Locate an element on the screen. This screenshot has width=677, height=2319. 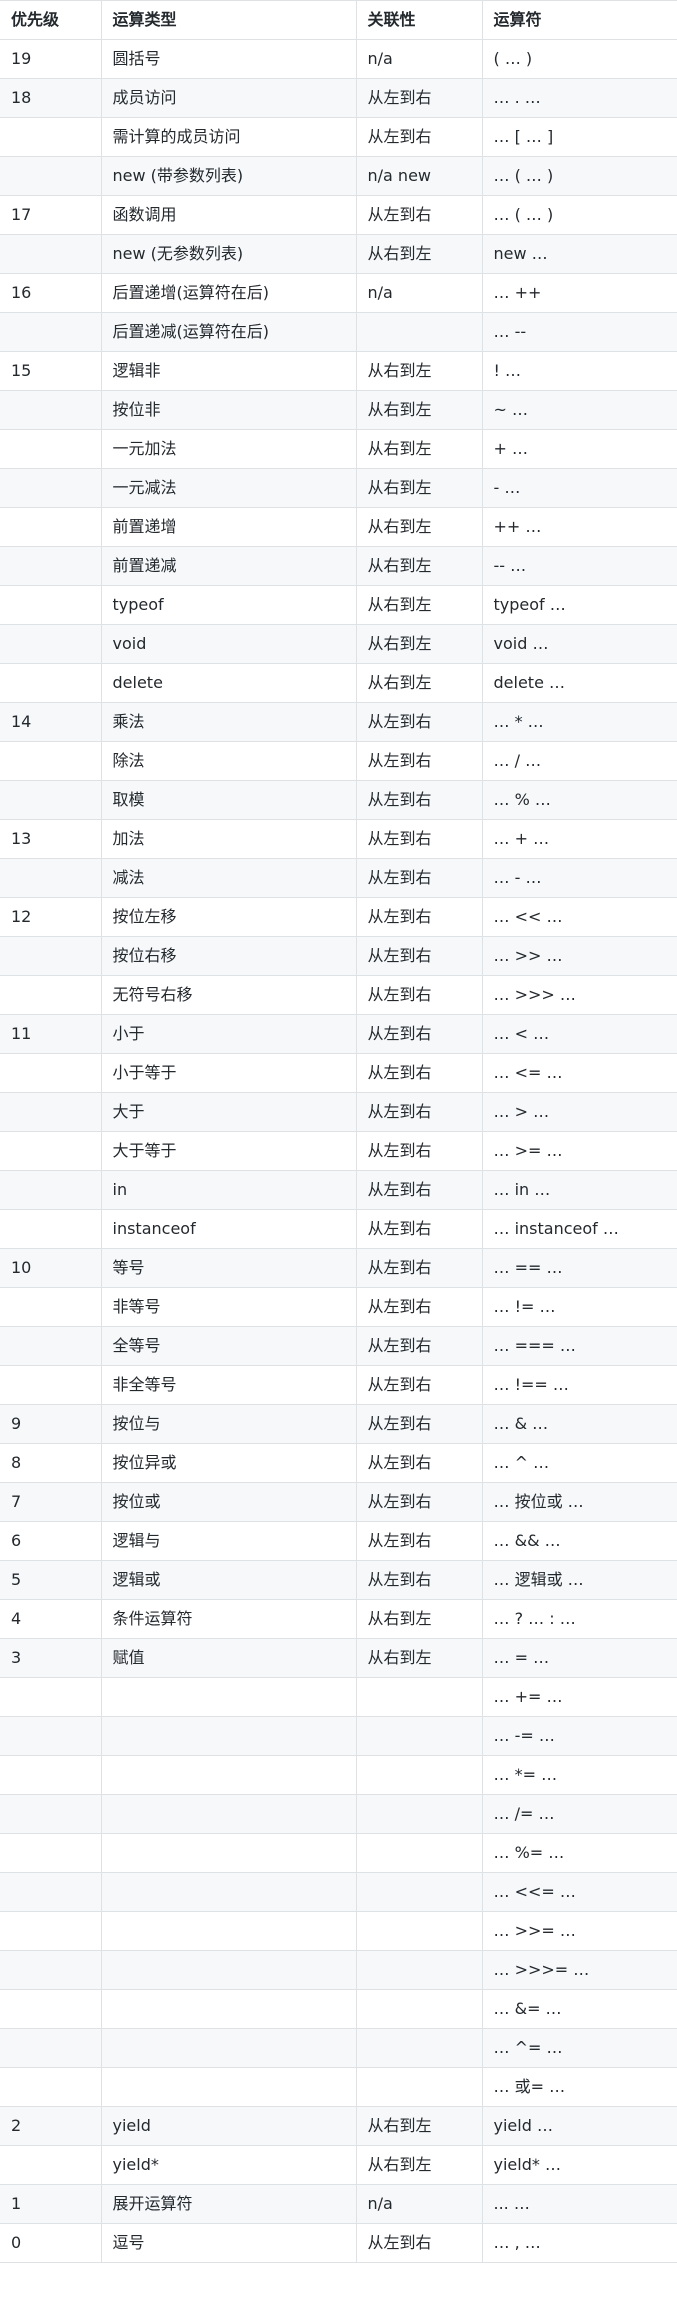
cell-operator-type: 逻辑非 is located at coordinates (228, 371).